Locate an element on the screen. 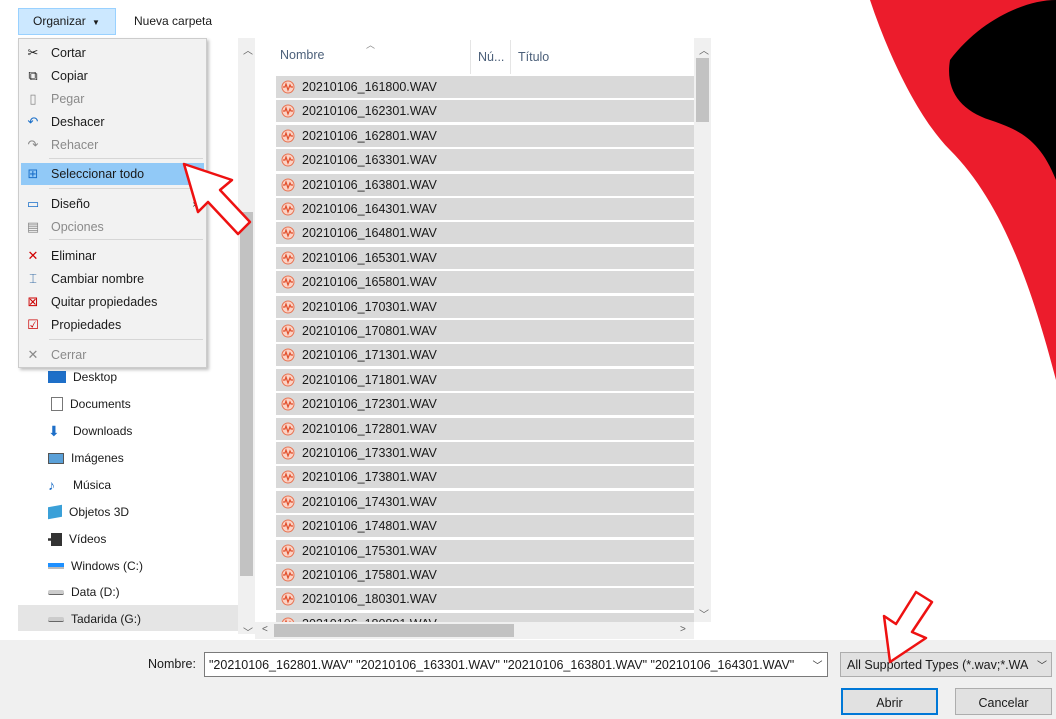 The width and height of the screenshot is (1056, 719). file-row: 20210106_162801.WAV is located at coordinates (485, 136).